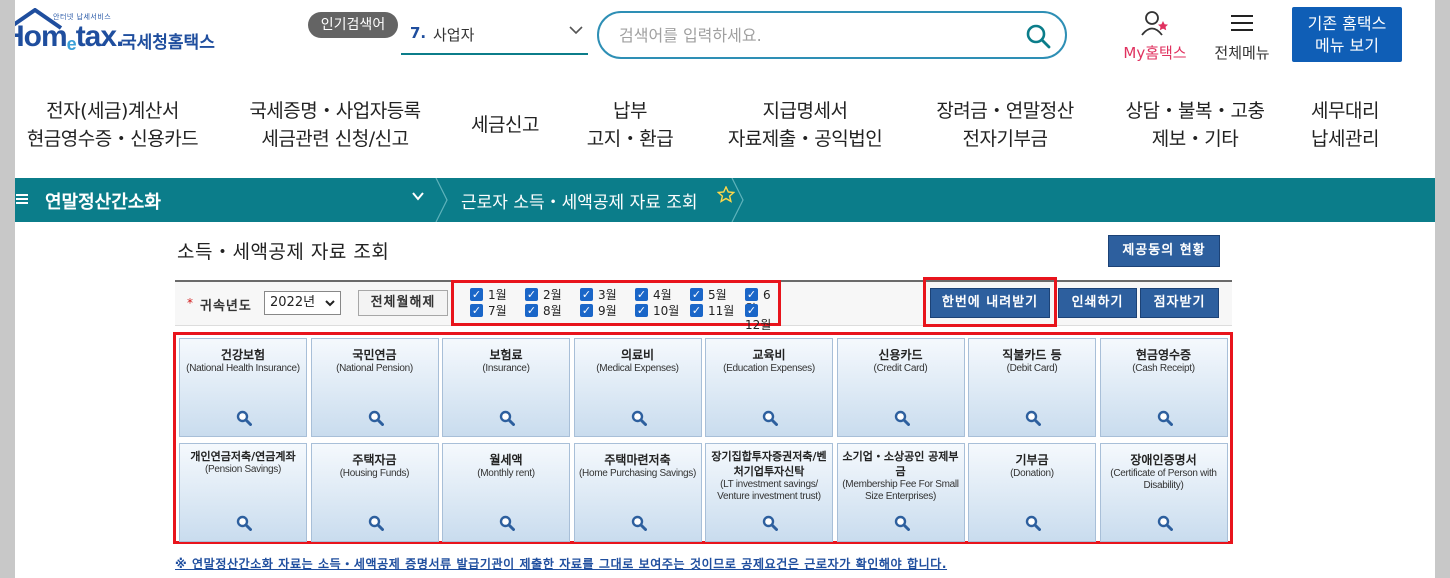 This screenshot has height=578, width=1450. Describe the element at coordinates (1179, 303) in the screenshot. I see `braille-download-button: 점자받기` at that location.